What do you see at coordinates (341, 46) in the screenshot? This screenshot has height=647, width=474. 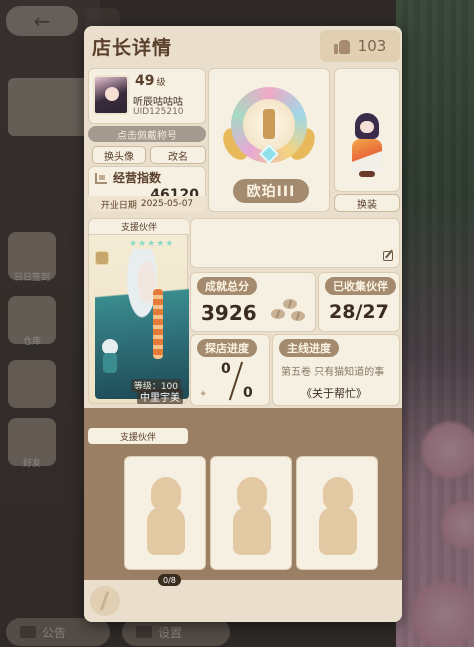 I see `thumbs-up-icon` at bounding box center [341, 46].